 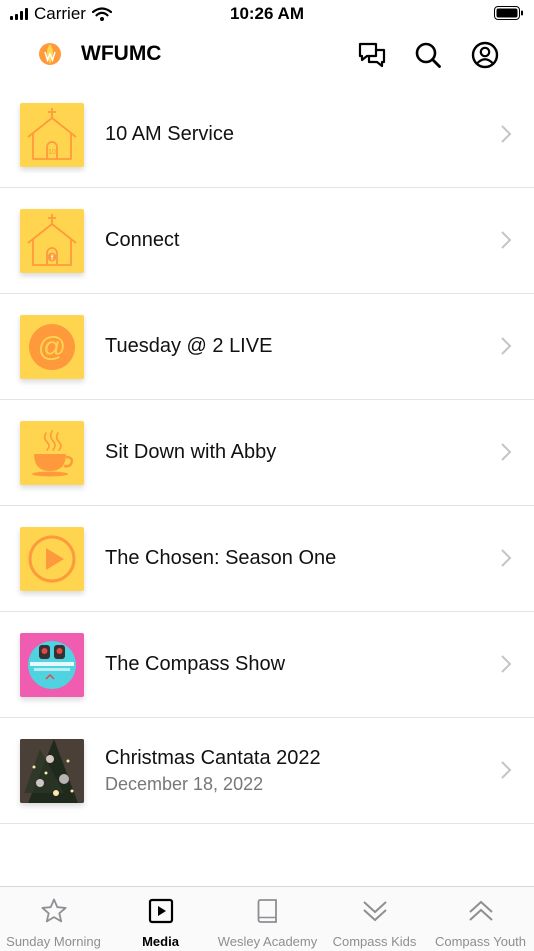 What do you see at coordinates (374, 941) in the screenshot?
I see `tab-label: Compass Kids` at bounding box center [374, 941].